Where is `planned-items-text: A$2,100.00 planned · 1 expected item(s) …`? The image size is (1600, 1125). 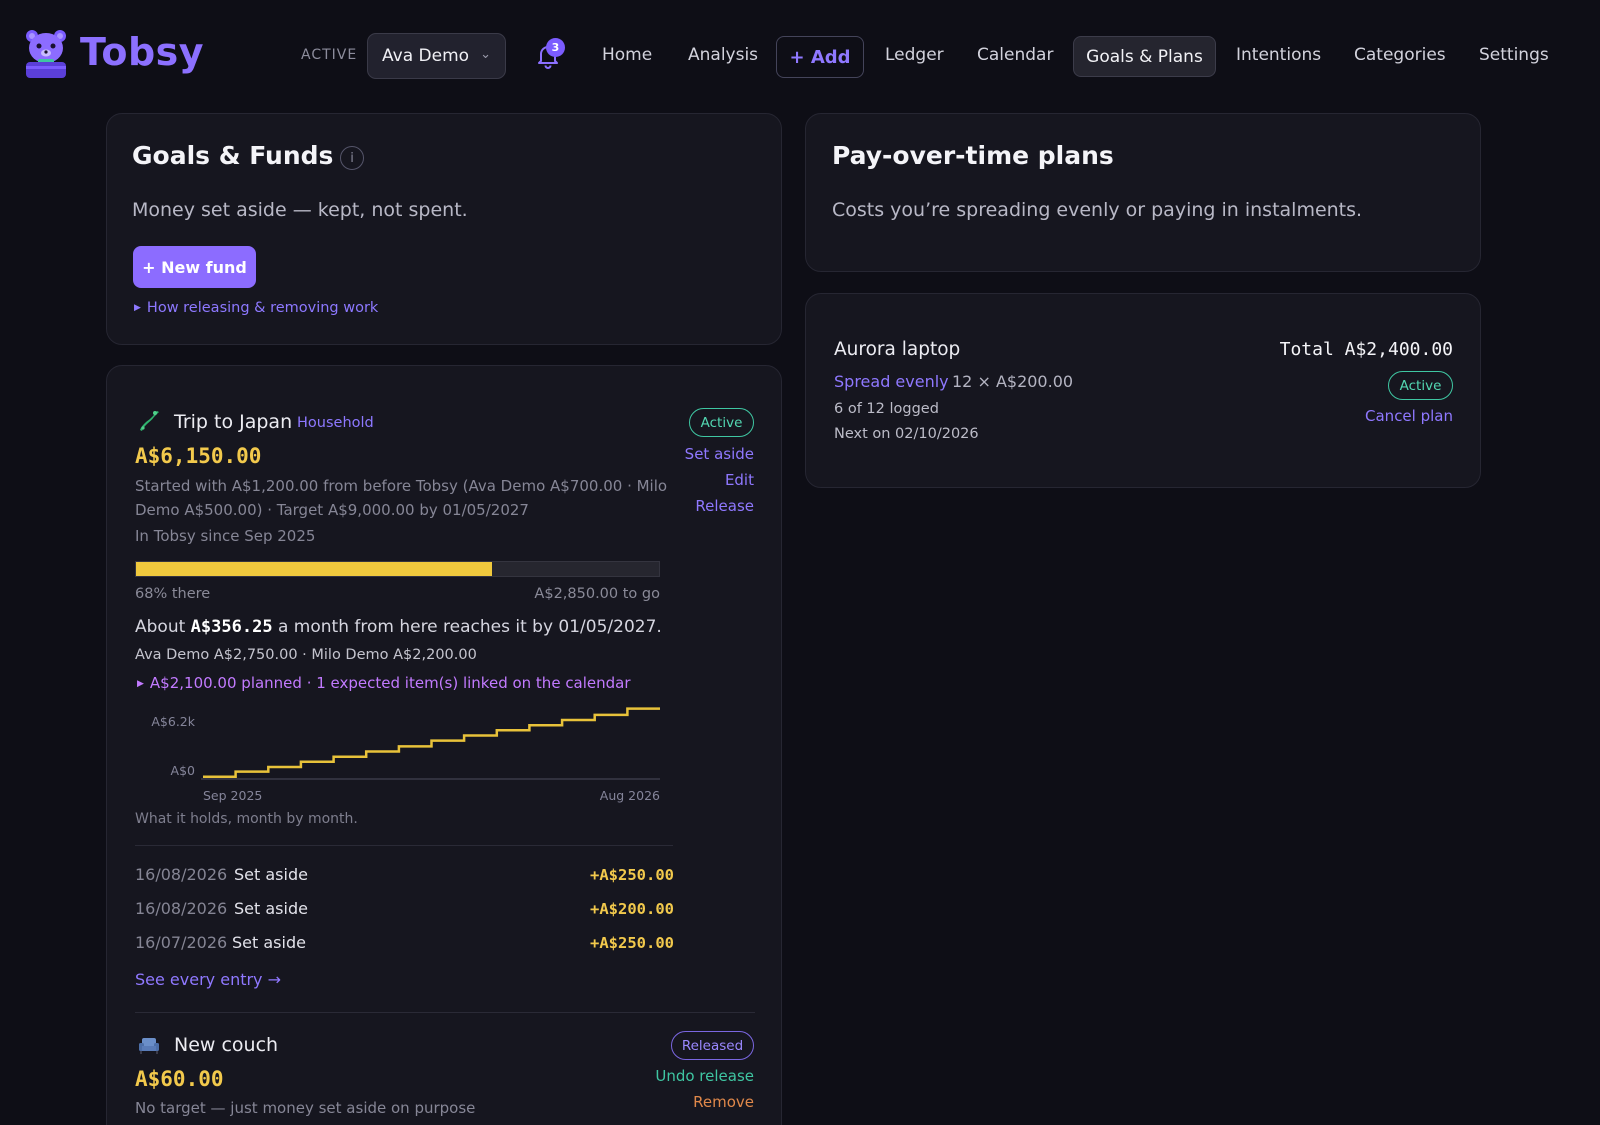
planned-items-text: A$2,100.00 planned · 1 expected item(s) … is located at coordinates (390, 683).